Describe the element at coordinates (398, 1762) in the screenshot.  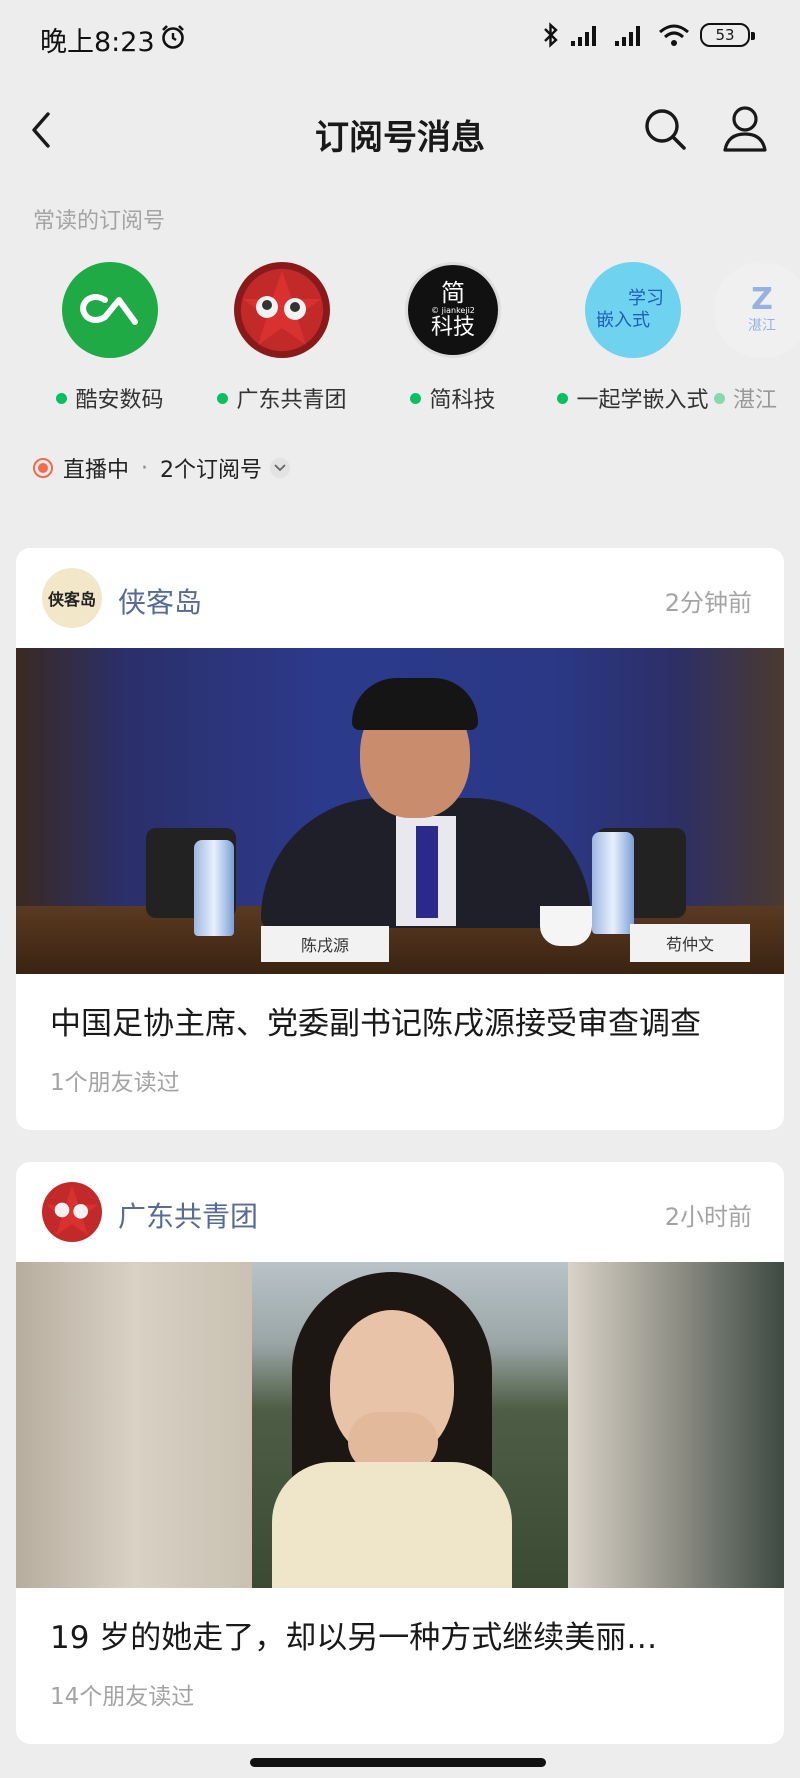
I see `home-indicator` at that location.